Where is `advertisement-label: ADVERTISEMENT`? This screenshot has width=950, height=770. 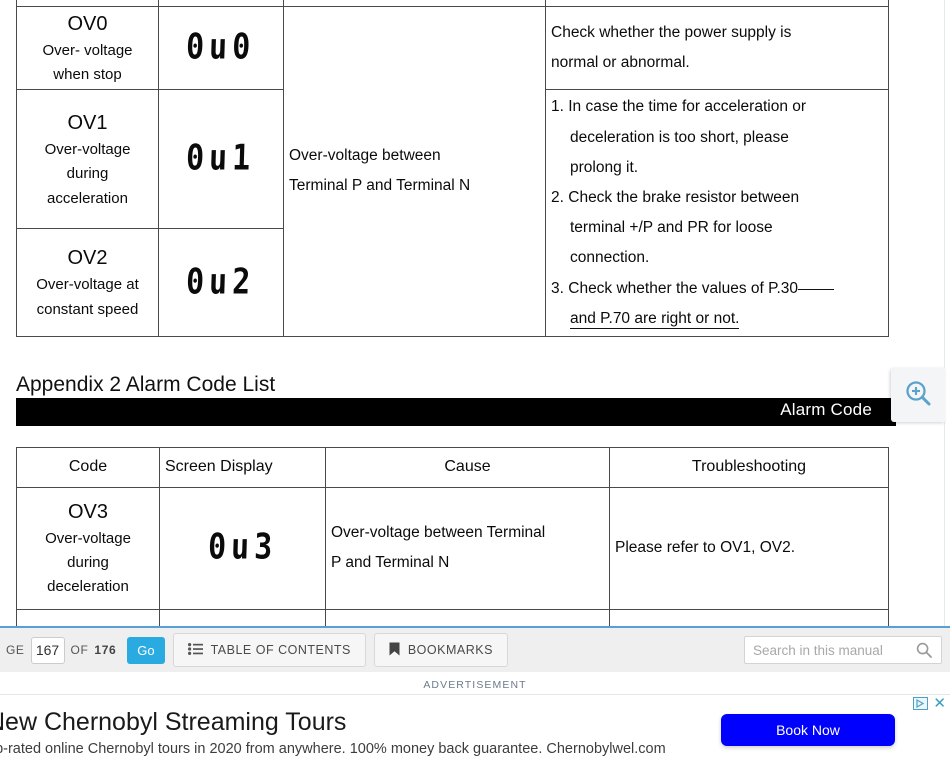
advertisement-label: ADVERTISEMENT is located at coordinates (475, 685).